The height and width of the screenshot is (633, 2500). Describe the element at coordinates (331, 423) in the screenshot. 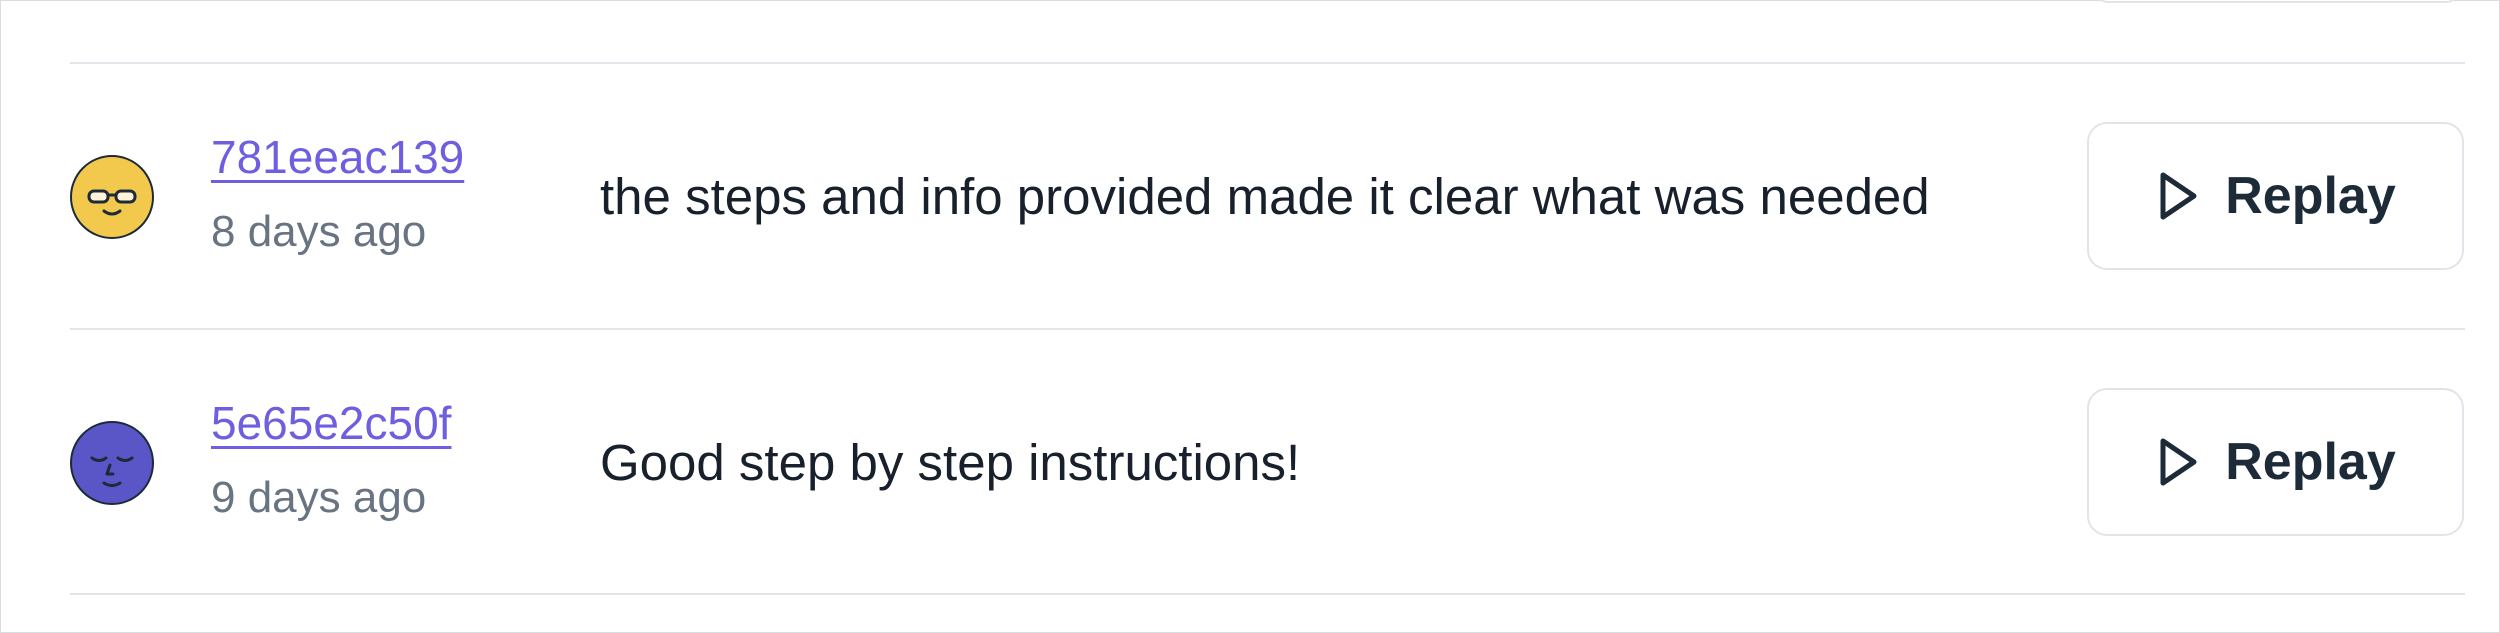

I see `user-id-link: 5e65e2c50f` at that location.